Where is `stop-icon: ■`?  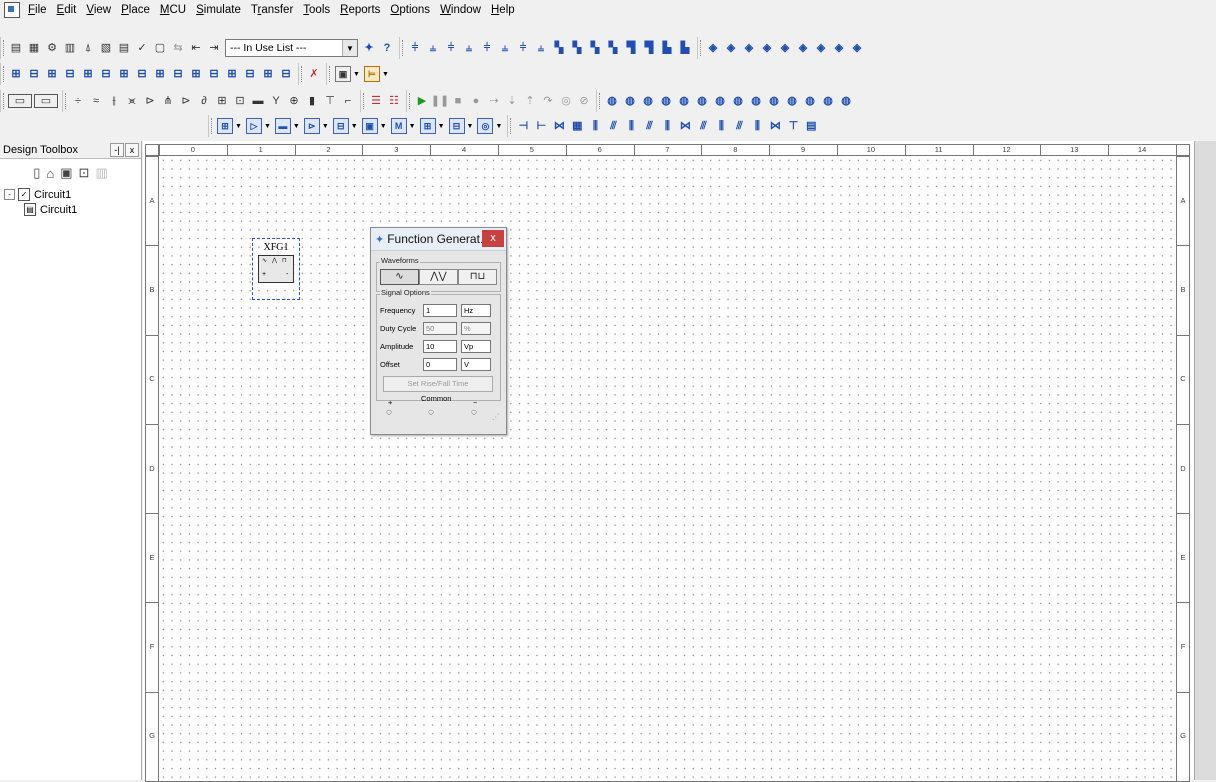
stop-icon: ■ is located at coordinates (458, 101).